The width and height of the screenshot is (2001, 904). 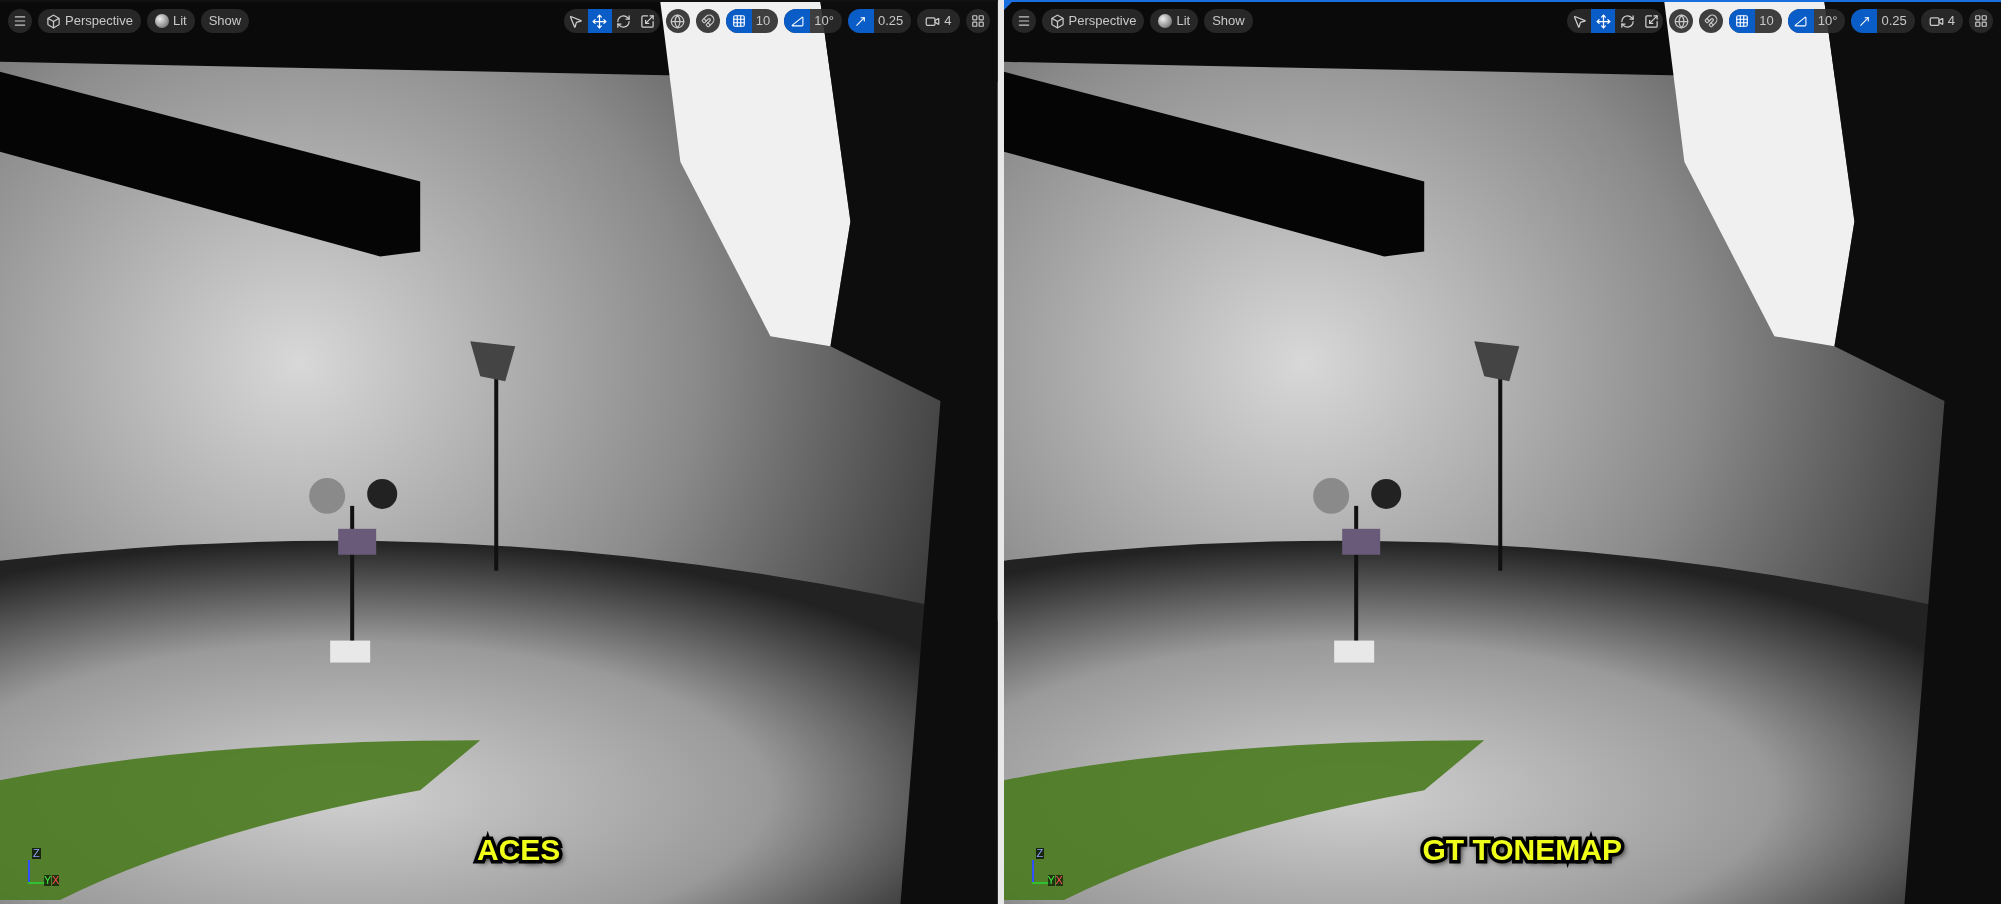 I want to click on caption: GT TONEMAP, so click(x=1522, y=850).